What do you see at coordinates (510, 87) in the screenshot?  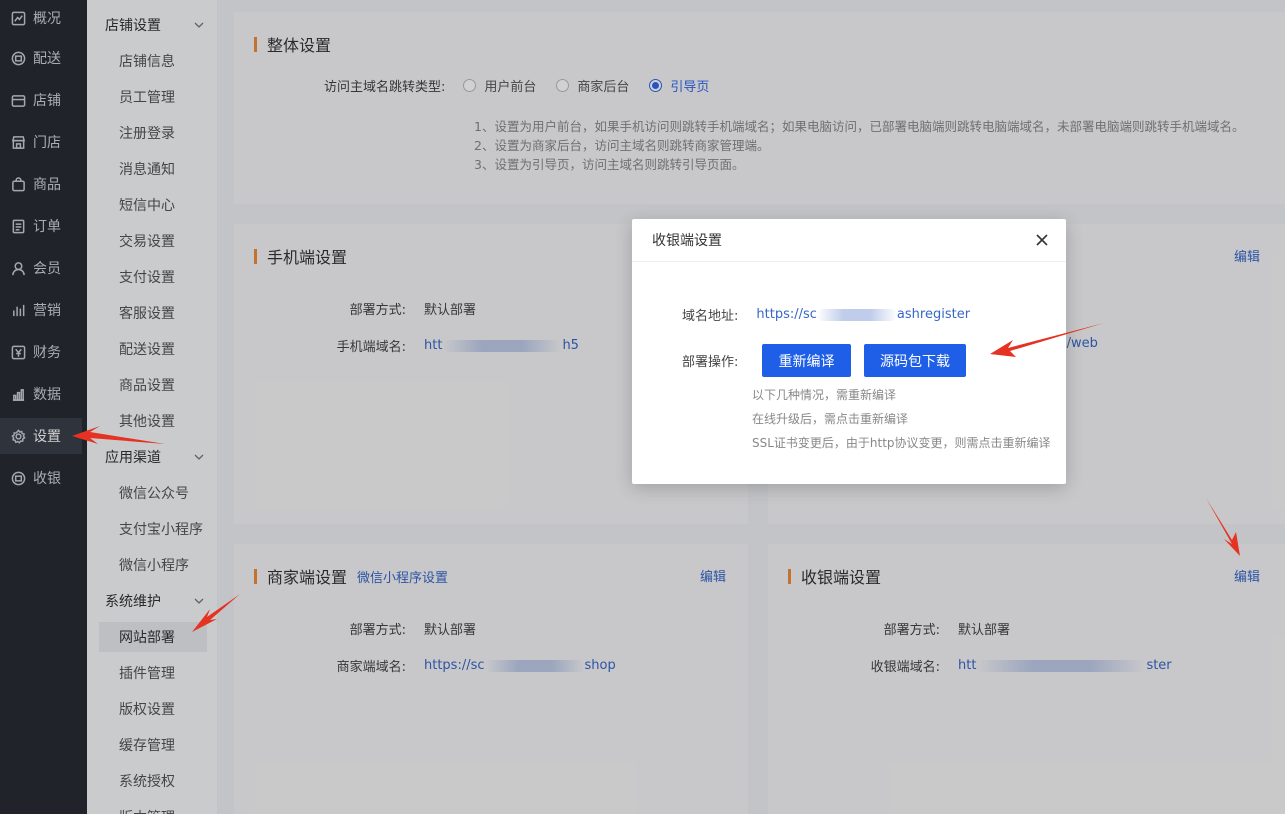 I see `radio-label: 用户前台` at bounding box center [510, 87].